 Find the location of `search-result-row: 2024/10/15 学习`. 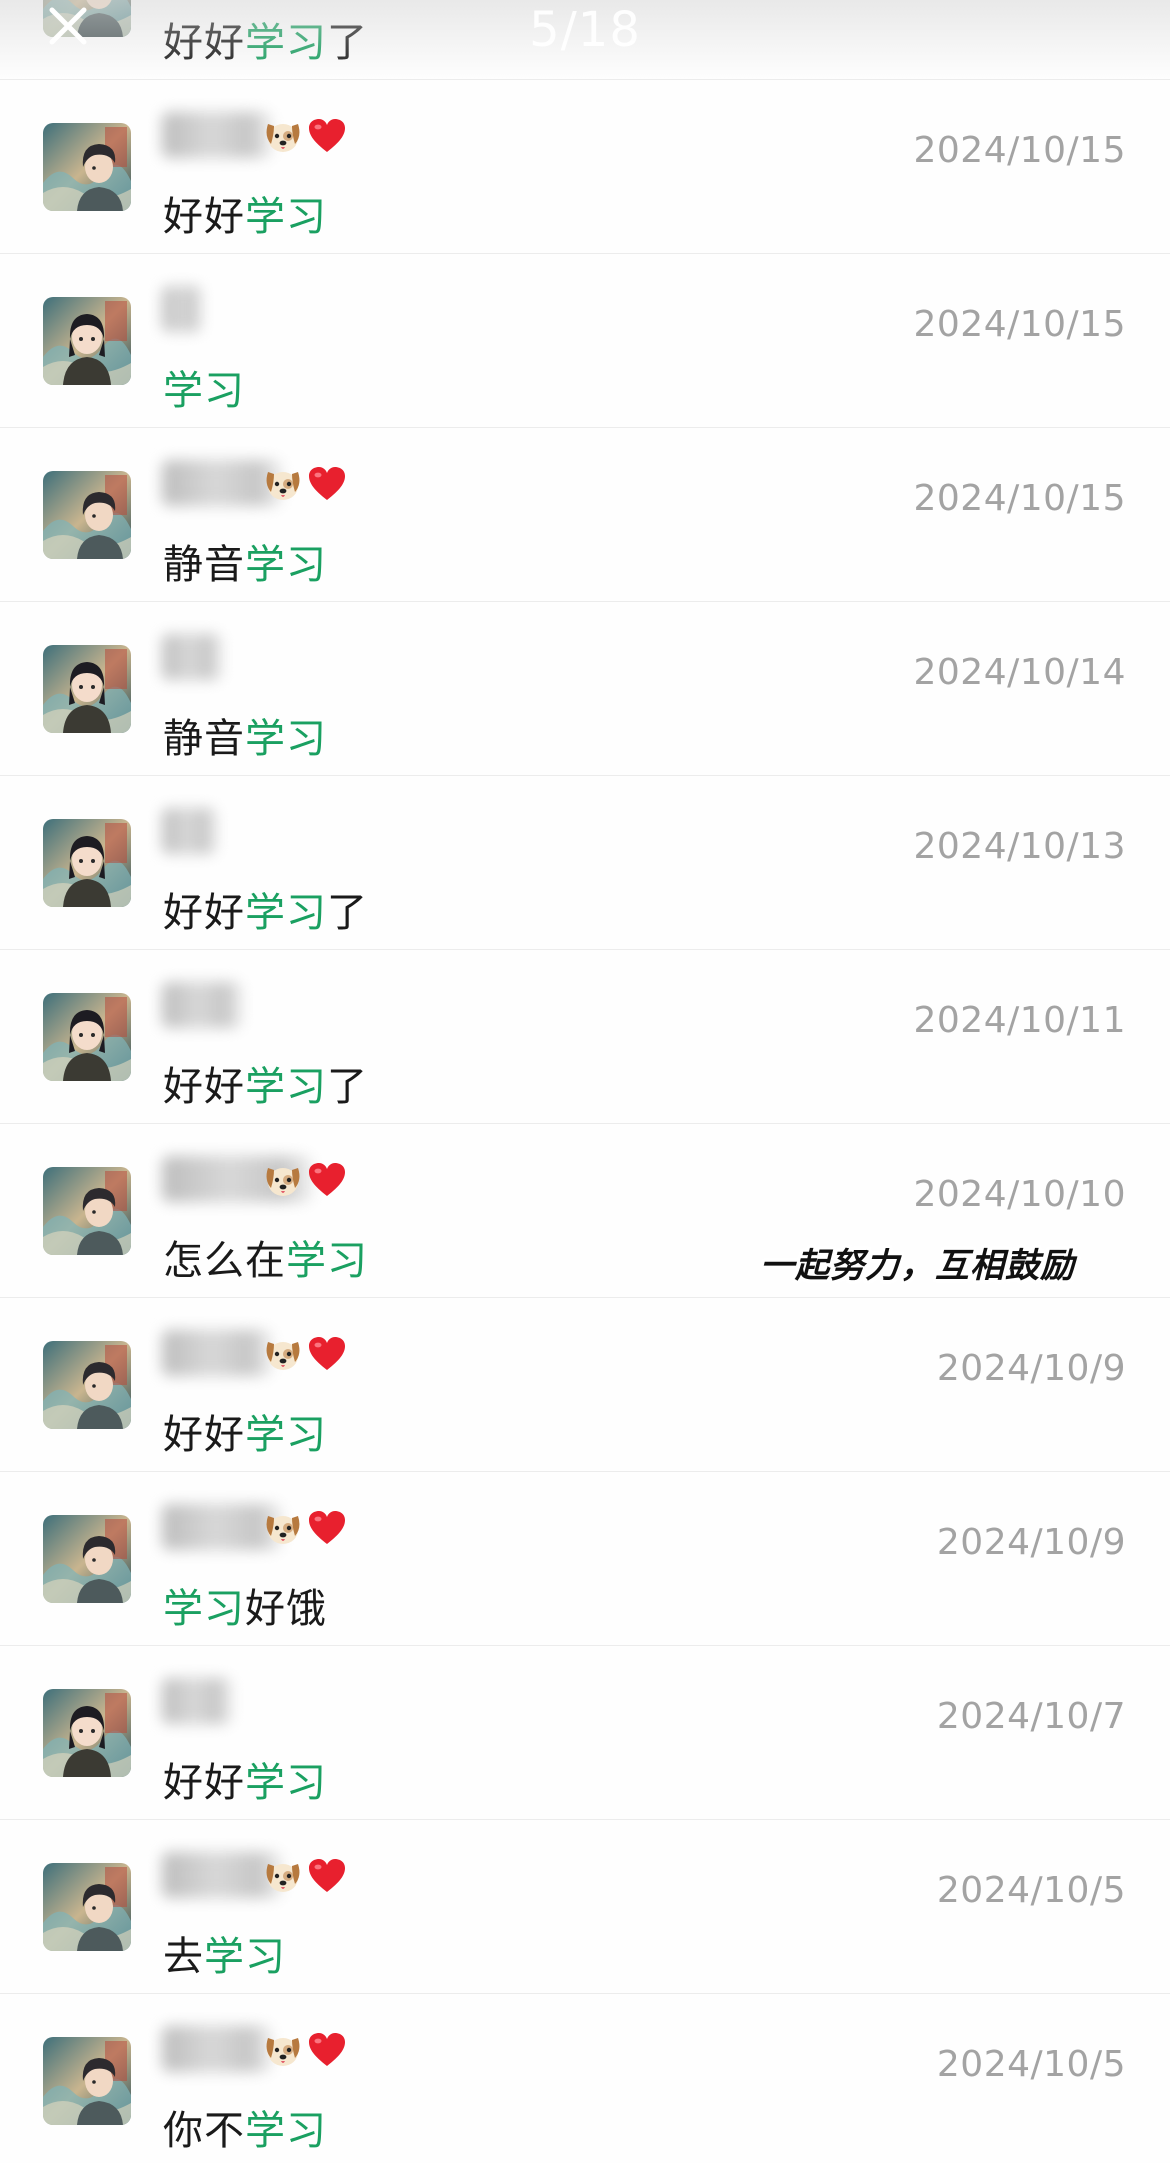

search-result-row: 2024/10/15 学习 is located at coordinates (585, 341).